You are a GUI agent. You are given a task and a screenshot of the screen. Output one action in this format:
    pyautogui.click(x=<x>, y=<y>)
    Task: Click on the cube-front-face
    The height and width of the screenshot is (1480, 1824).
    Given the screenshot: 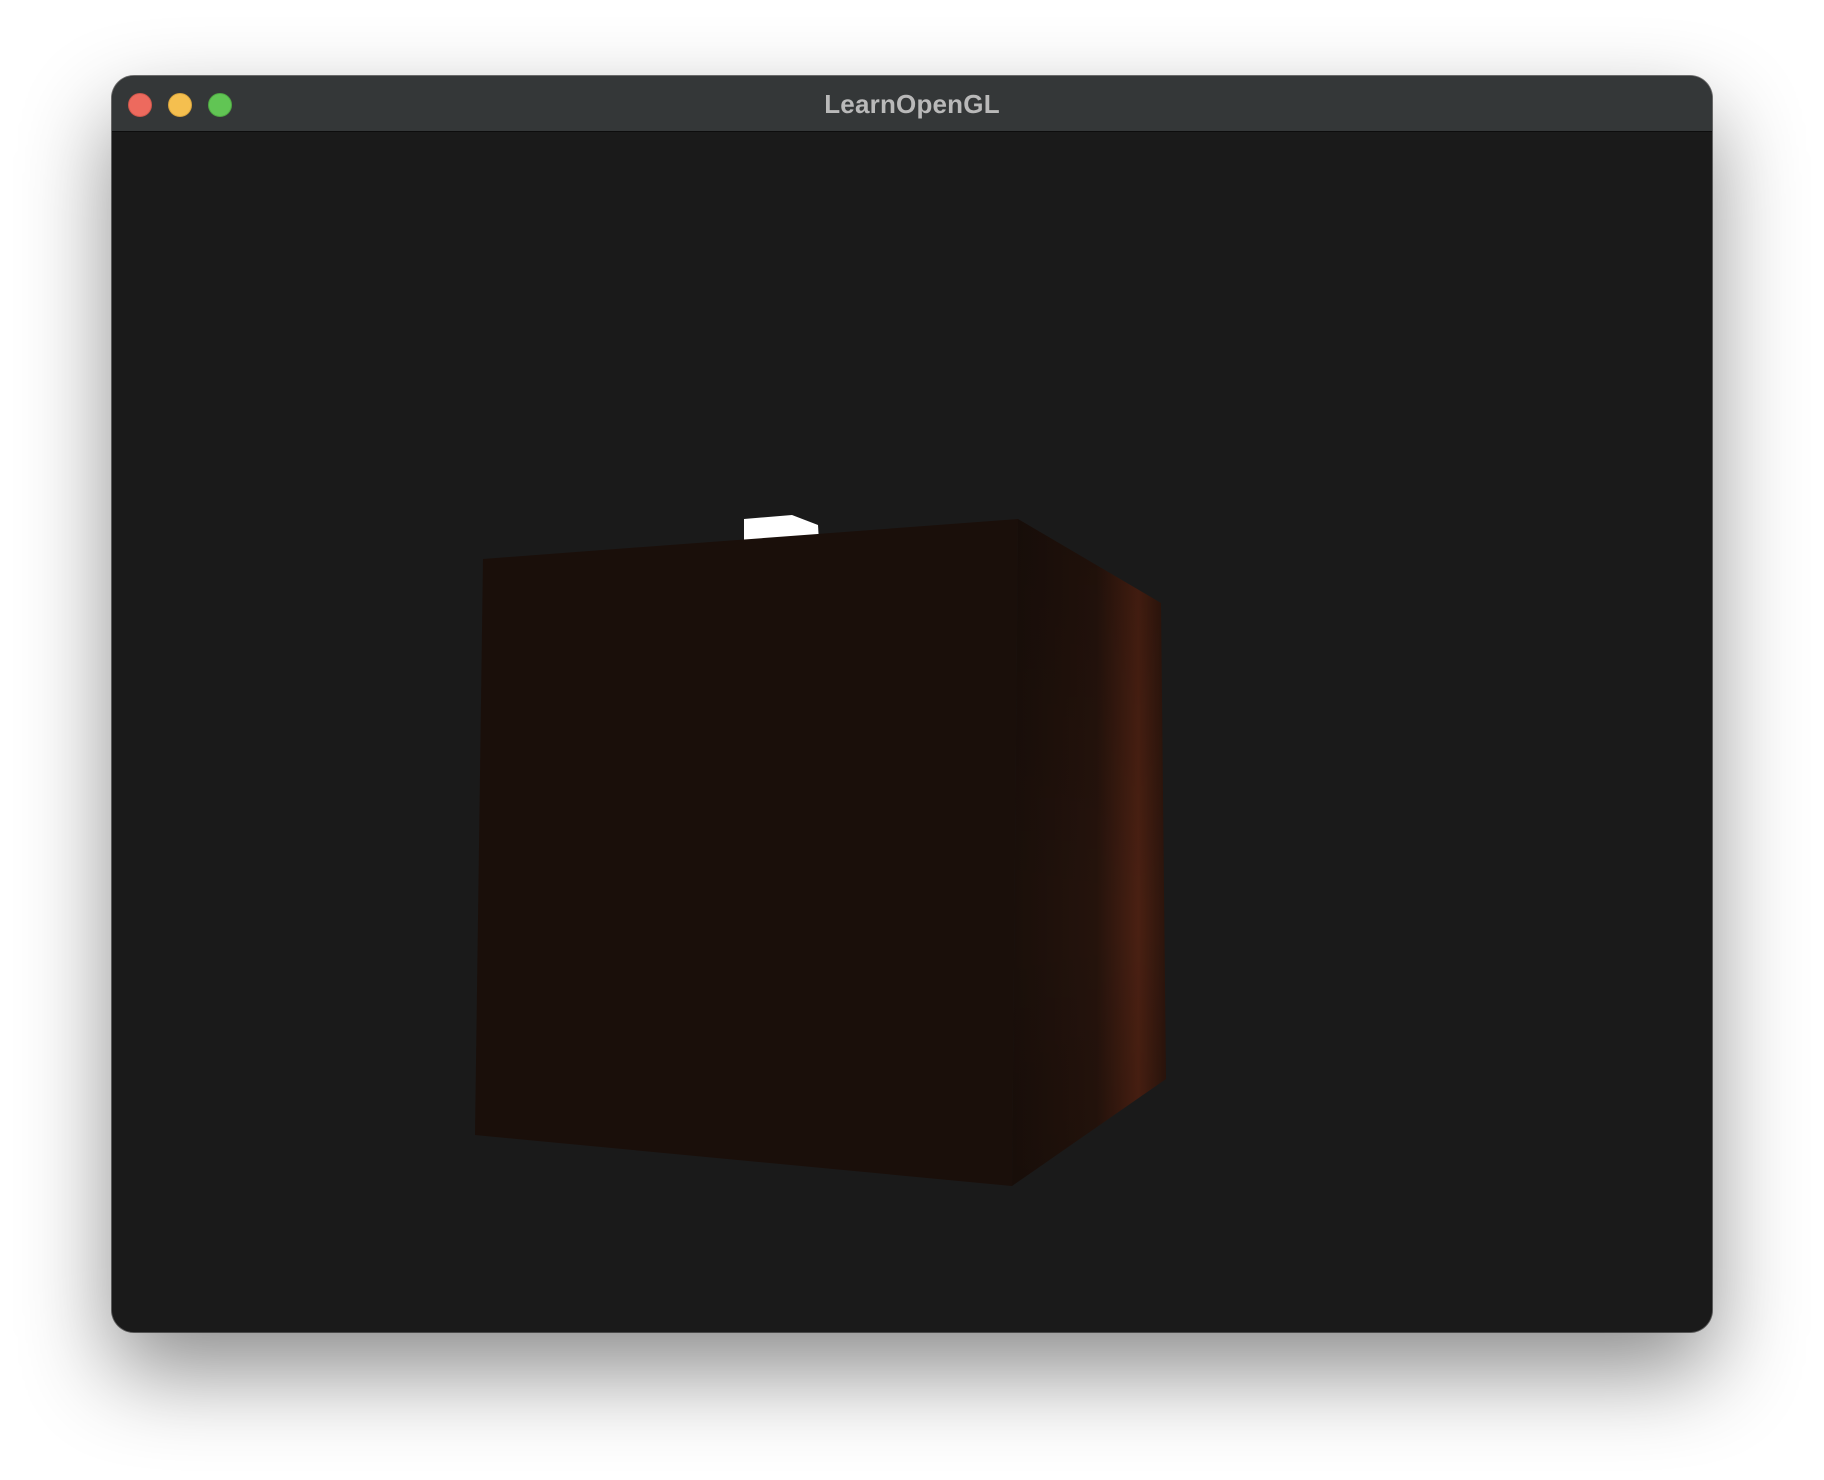 What is the action you would take?
    pyautogui.click(x=746, y=852)
    